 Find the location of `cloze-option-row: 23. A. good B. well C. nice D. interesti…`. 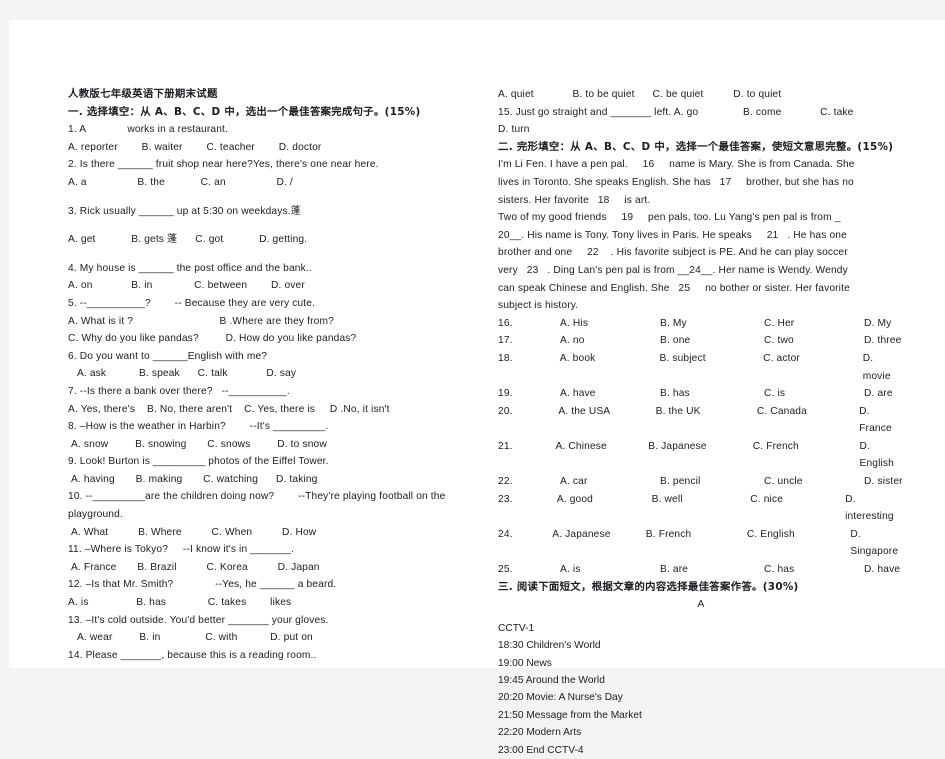

cloze-option-row: 23. A. good B. well C. nice D. interesti… is located at coordinates (701, 508).